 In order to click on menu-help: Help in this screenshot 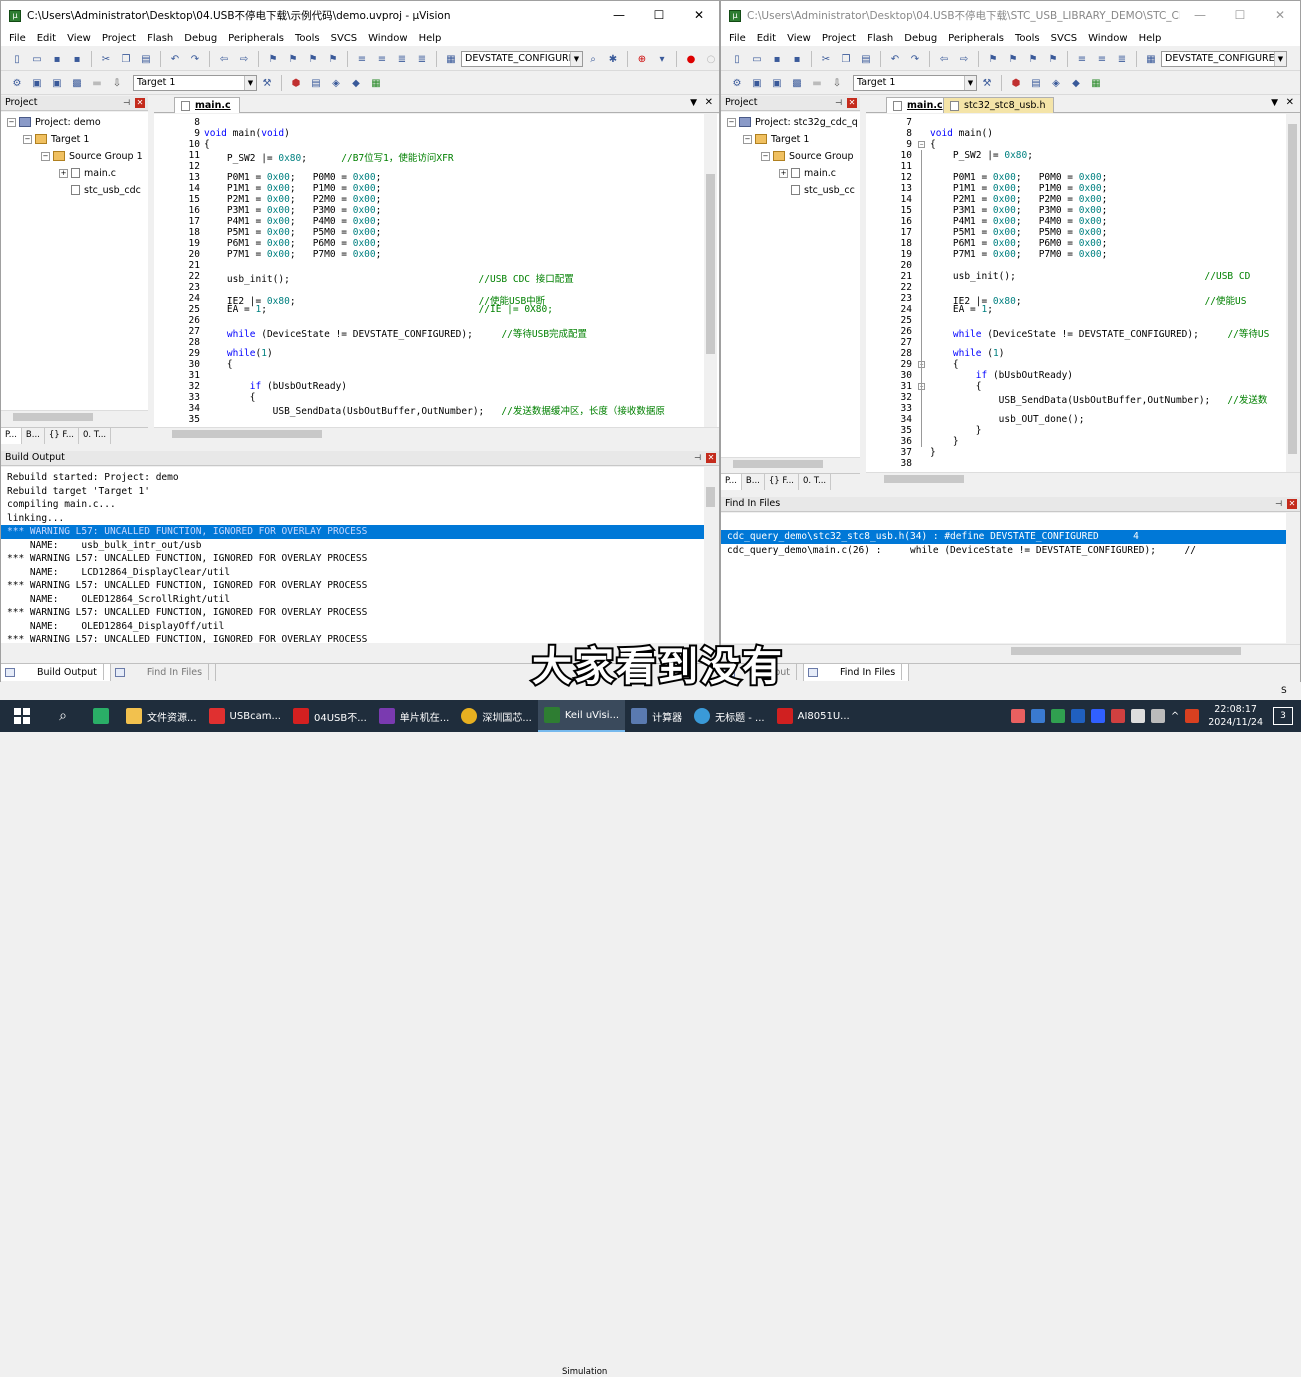, I will do `click(1150, 38)`.